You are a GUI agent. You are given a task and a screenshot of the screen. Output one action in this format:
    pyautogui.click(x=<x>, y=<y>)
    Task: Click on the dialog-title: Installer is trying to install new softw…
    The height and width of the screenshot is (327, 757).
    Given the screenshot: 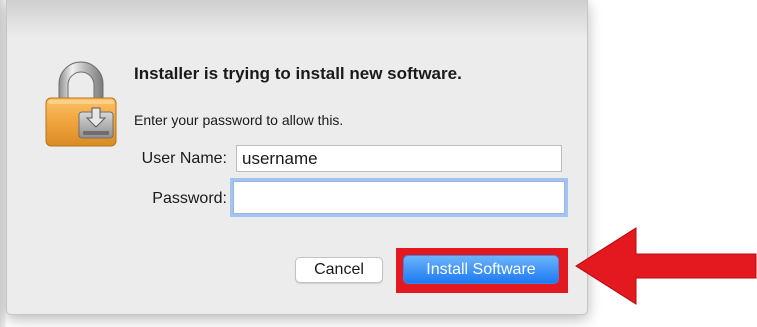 What is the action you would take?
    pyautogui.click(x=298, y=73)
    